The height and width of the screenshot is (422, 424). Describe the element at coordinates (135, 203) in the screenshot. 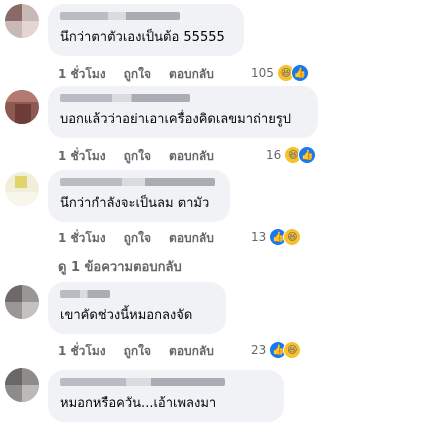

I see `comment-text: นึกว่ากำลังจะเป็นลม ตามัว` at that location.